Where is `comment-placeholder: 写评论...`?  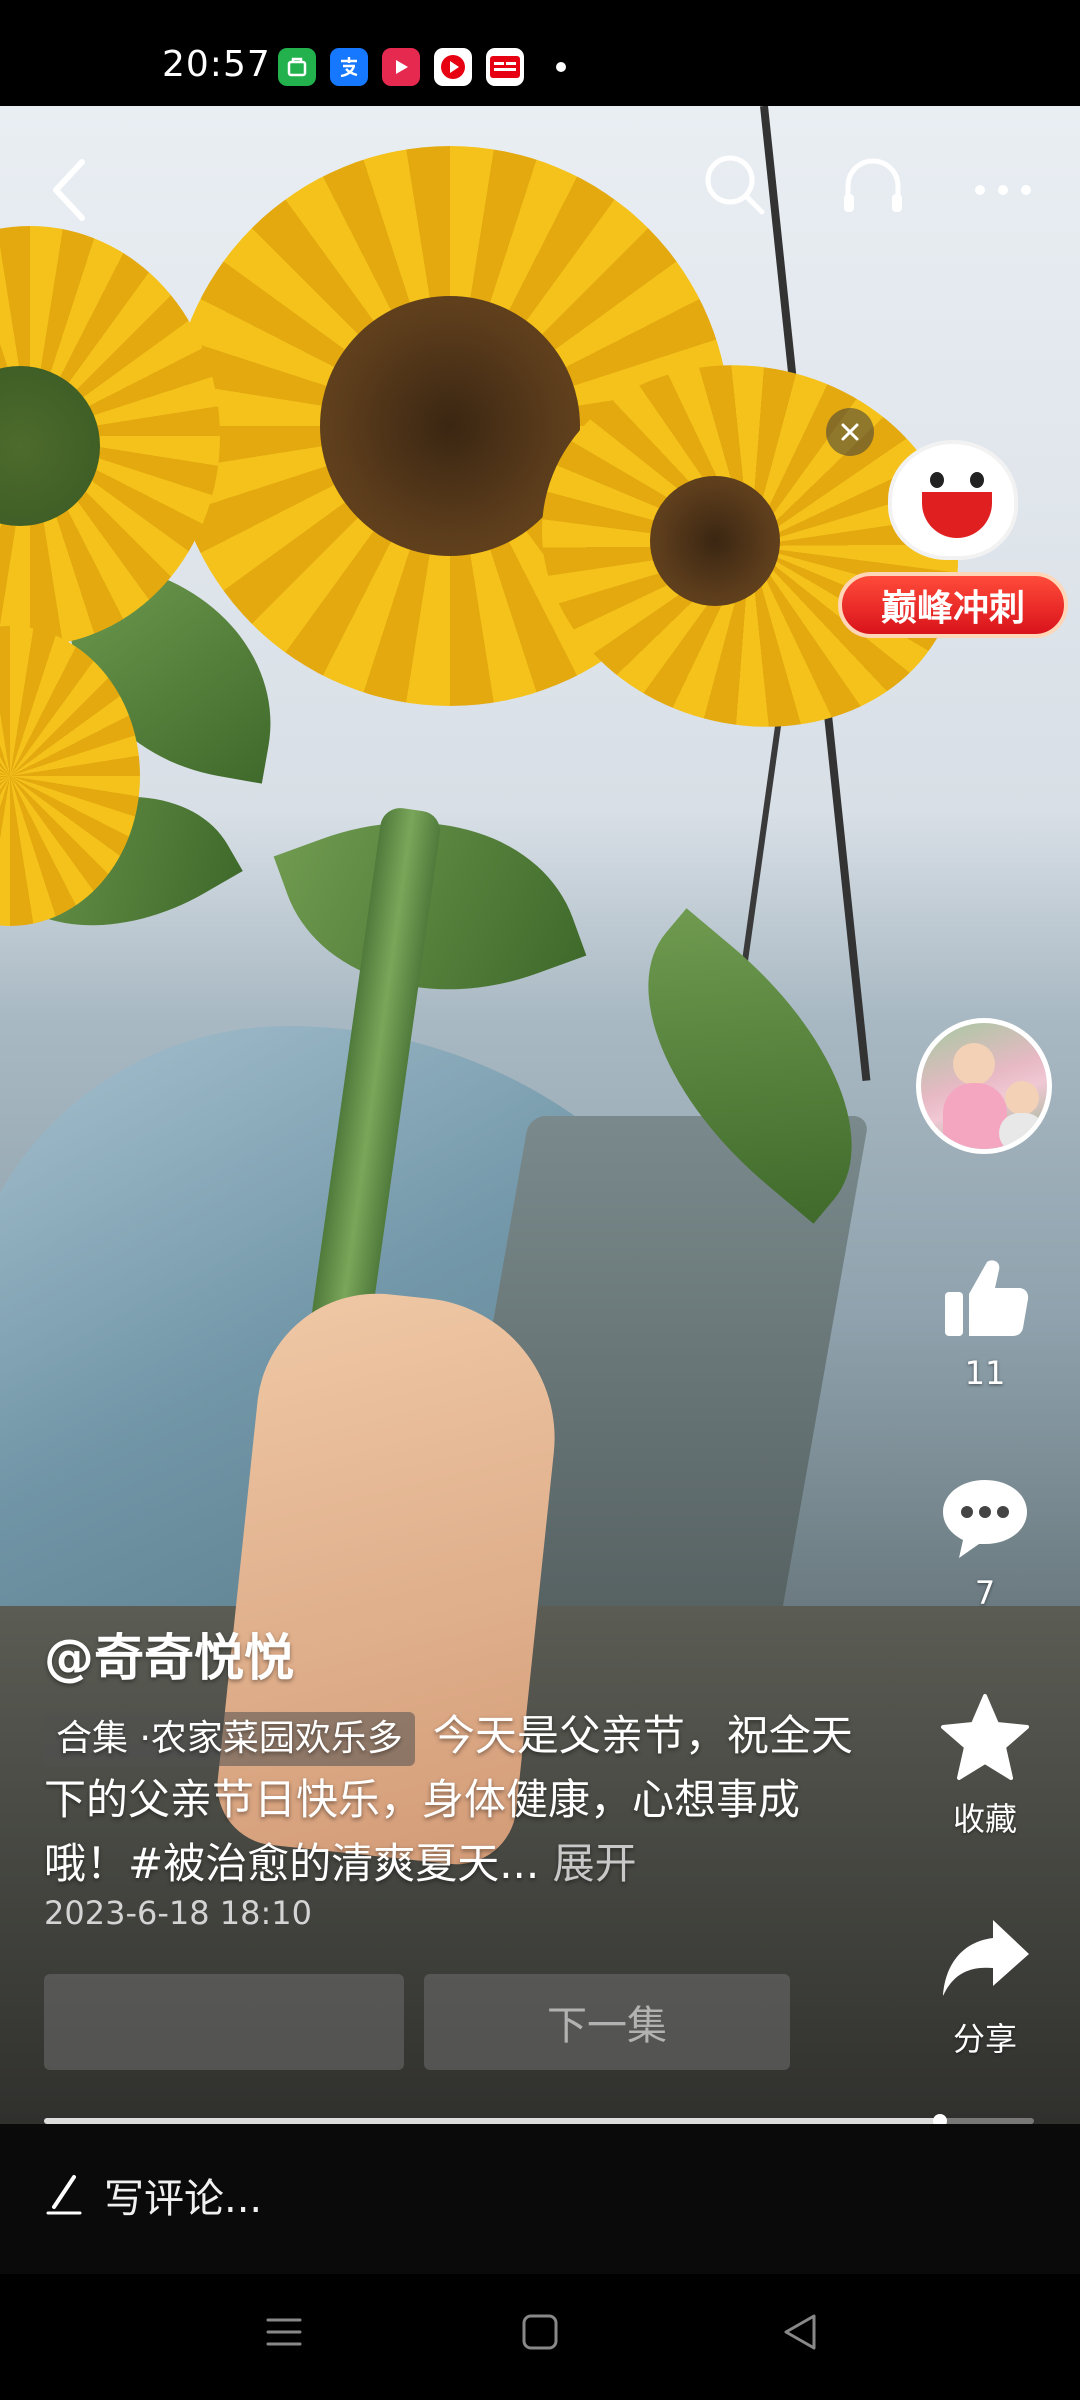
comment-placeholder: 写评论... is located at coordinates (183, 2199).